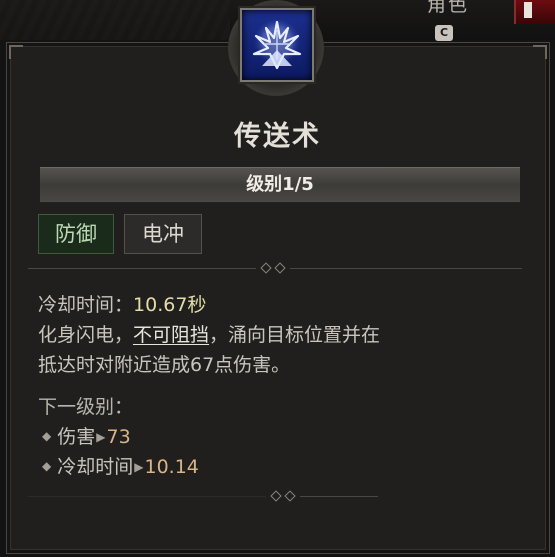 The height and width of the screenshot is (557, 555). What do you see at coordinates (164, 365) in the screenshot?
I see `skill-description-line: 抵达时对附近造成67点伤害。` at bounding box center [164, 365].